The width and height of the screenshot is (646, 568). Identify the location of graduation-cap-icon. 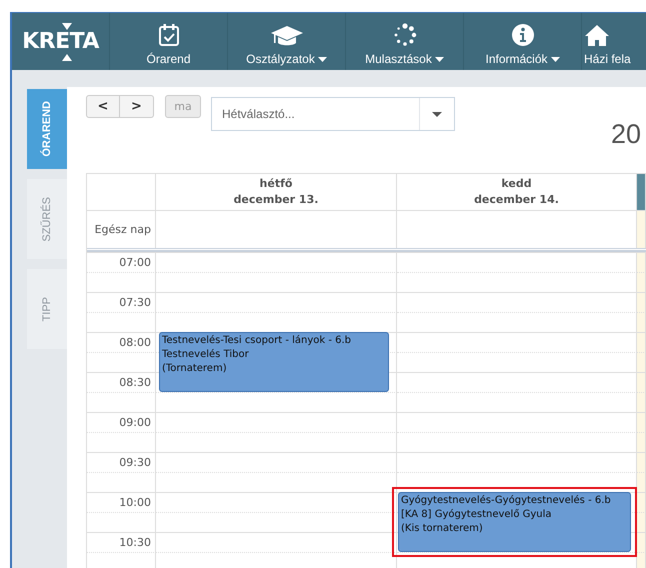
(287, 35).